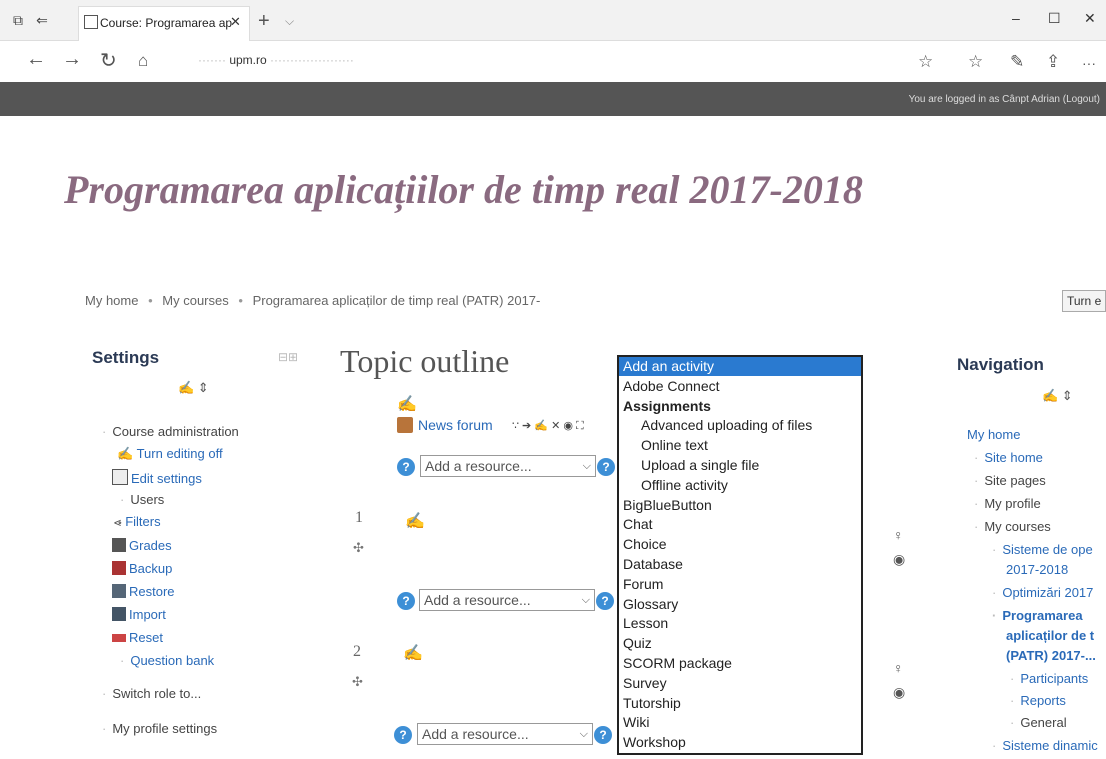 Image resolution: width=1106 pixels, height=759 pixels. What do you see at coordinates (264, 21) in the screenshot?
I see `new-tab-icon: +` at bounding box center [264, 21].